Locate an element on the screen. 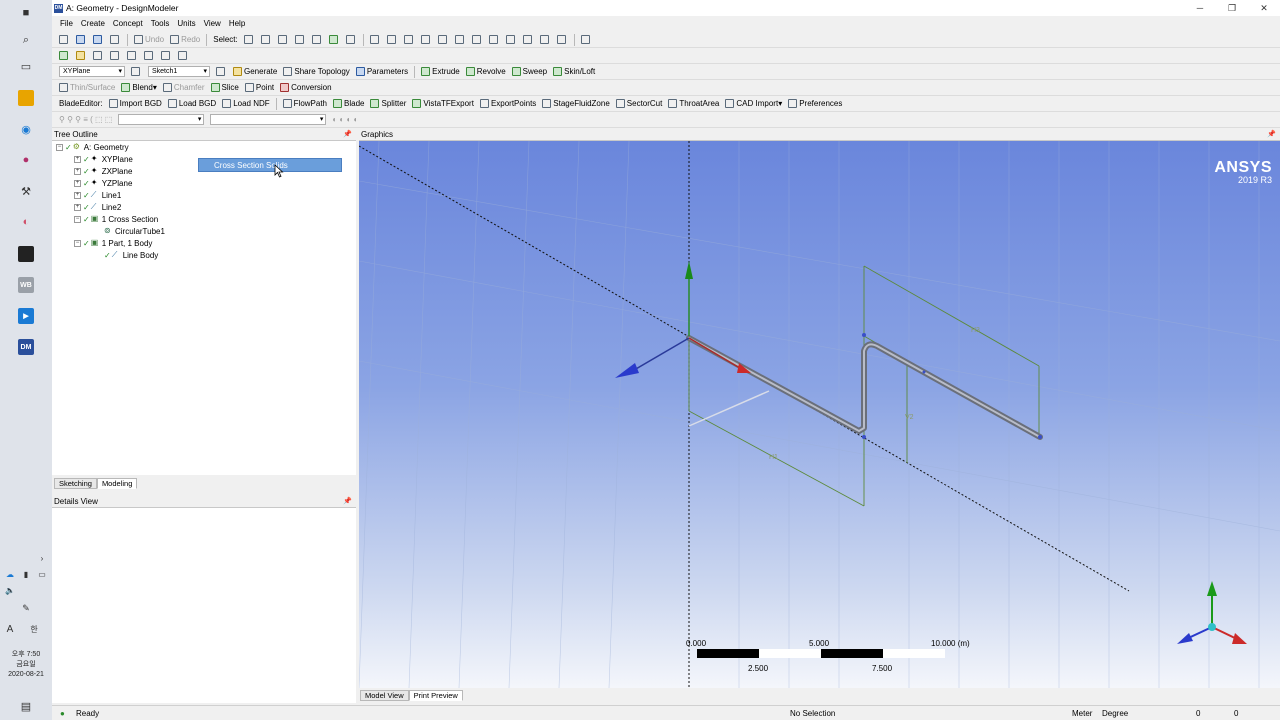  menu-tools: Tools is located at coordinates (160, 23).